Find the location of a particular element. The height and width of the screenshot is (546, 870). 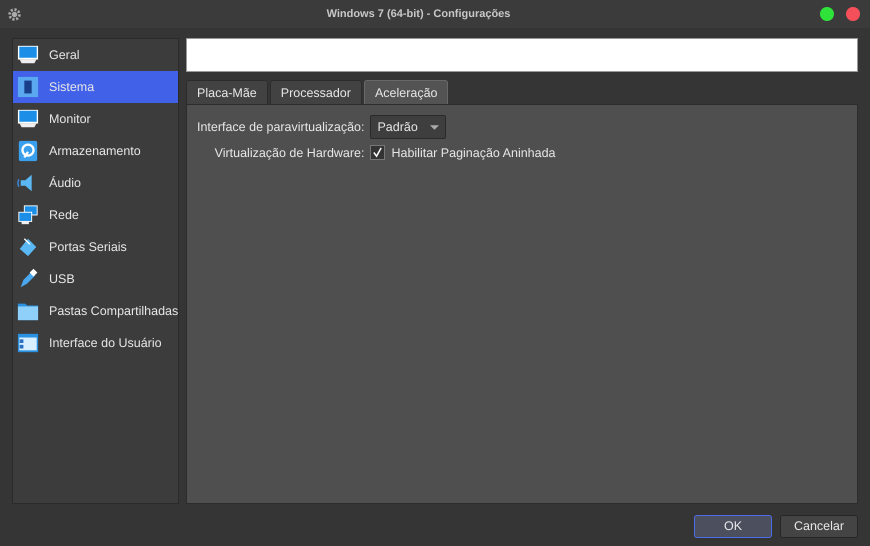

field-label: Virtualização de Hardware: is located at coordinates (289, 153).